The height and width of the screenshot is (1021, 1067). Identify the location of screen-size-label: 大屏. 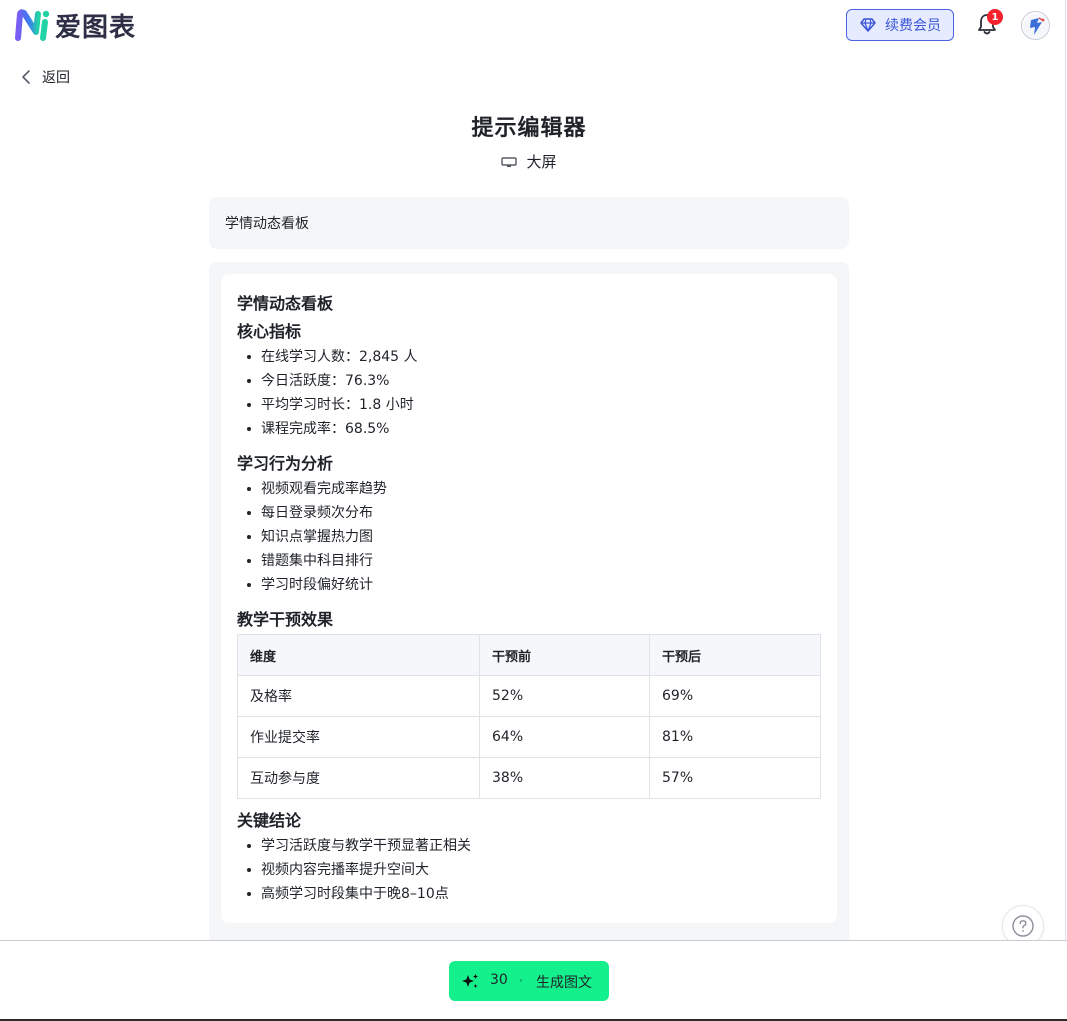
(541, 162).